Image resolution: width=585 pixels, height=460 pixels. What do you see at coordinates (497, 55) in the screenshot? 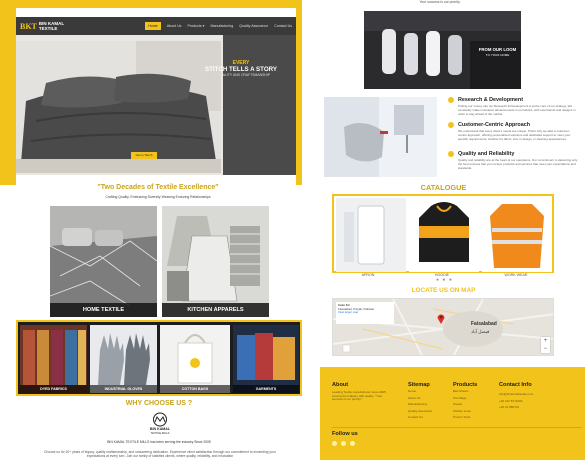
I see `loom-caption-2: TO YOUR HOME` at bounding box center [497, 55].